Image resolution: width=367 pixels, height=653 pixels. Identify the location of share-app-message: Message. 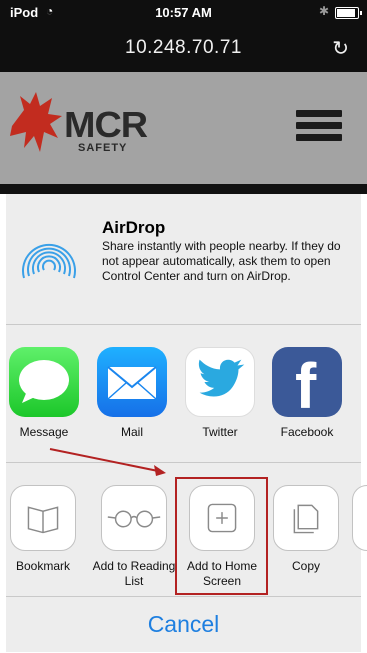
(44, 393).